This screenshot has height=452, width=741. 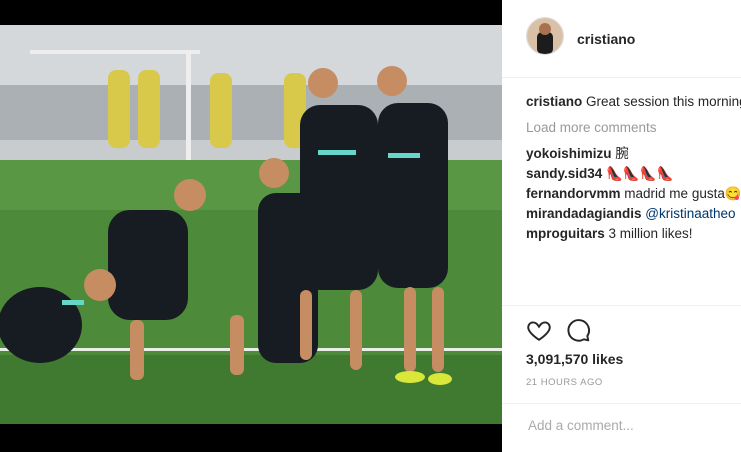 I want to click on comment-username: sandy.sid34, so click(x=564, y=173).